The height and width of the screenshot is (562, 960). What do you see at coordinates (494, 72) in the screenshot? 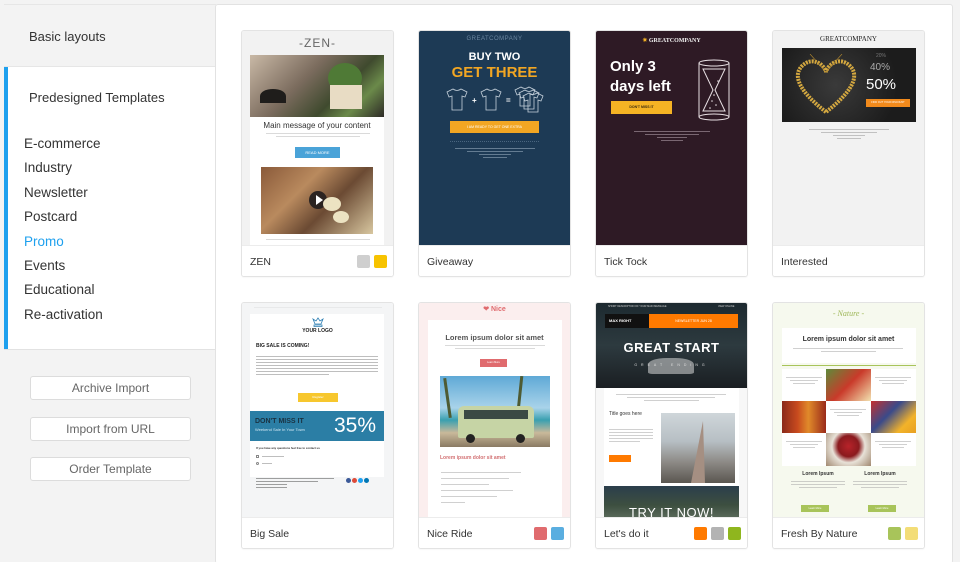
I see `preview-line2: GET THREE` at bounding box center [494, 72].